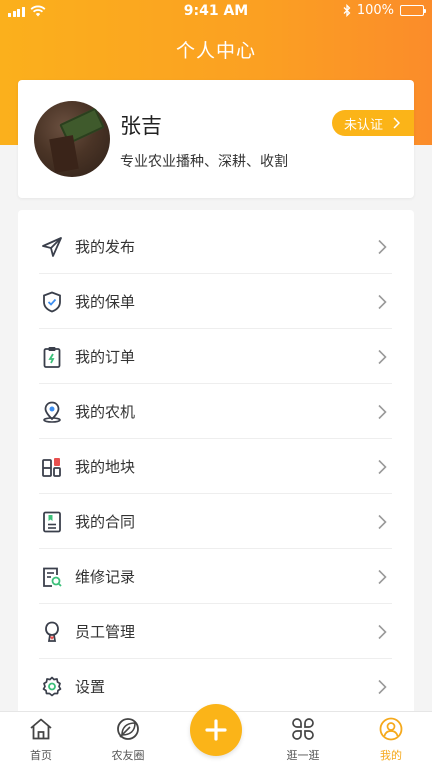 This screenshot has width=432, height=768. Describe the element at coordinates (72, 139) in the screenshot. I see `avatar` at that location.